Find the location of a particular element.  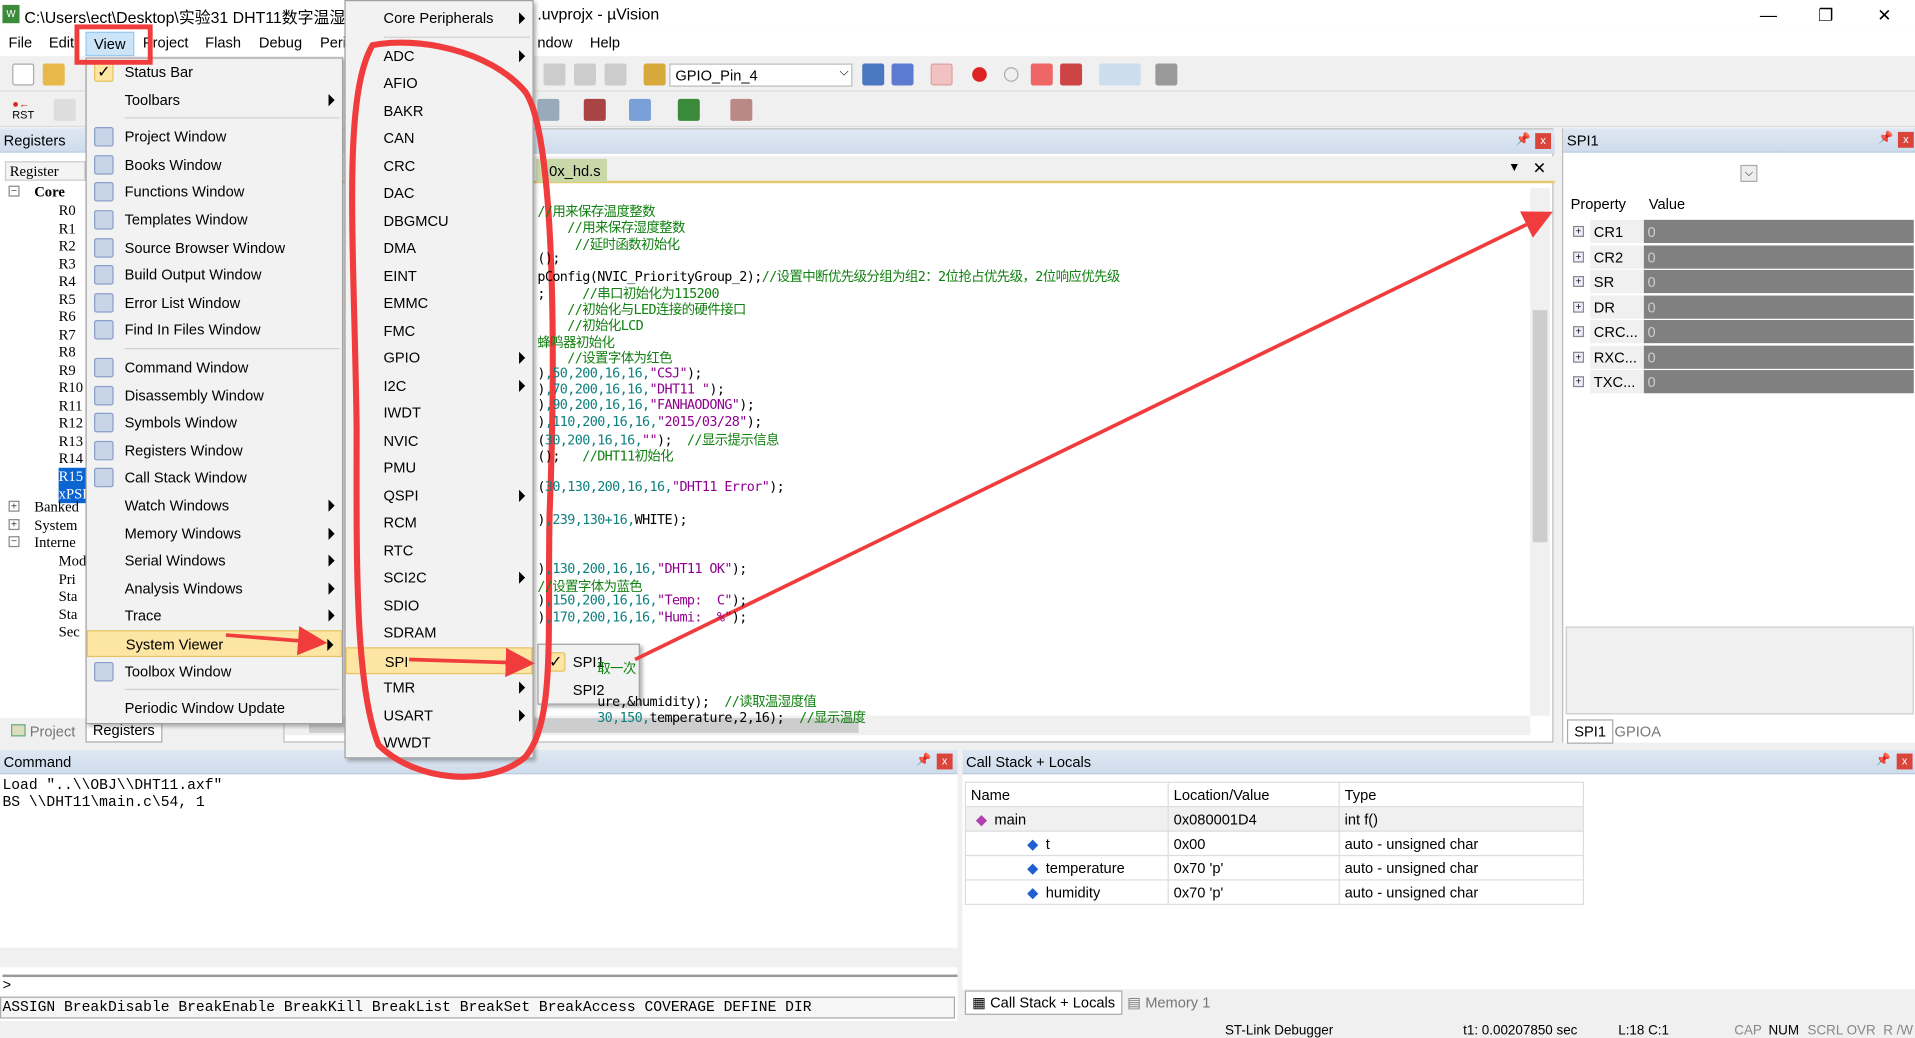

code-line: 取一次 is located at coordinates (586, 668).